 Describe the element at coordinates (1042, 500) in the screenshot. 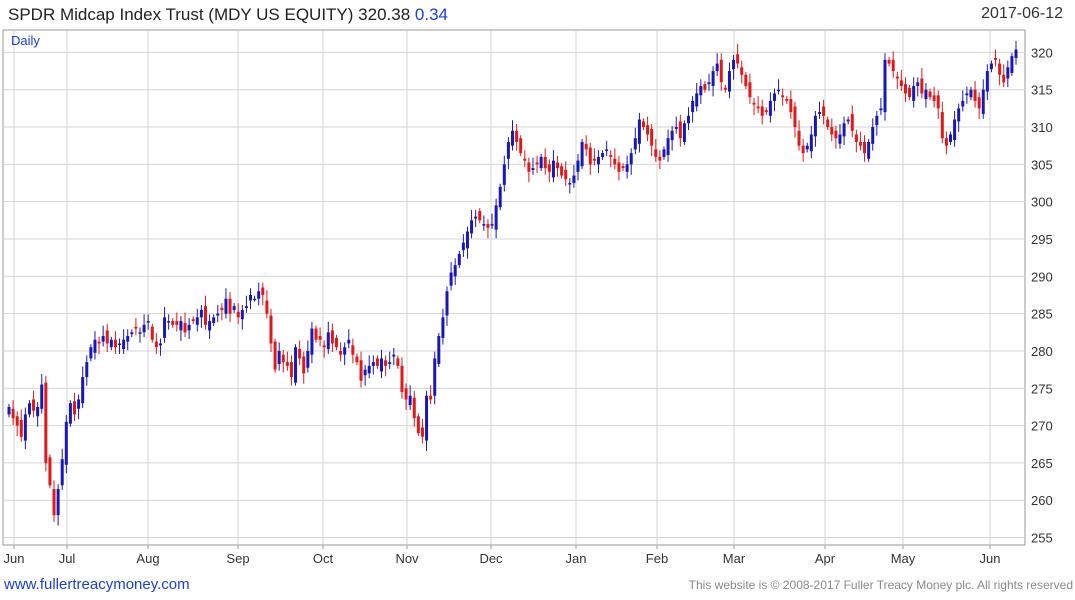

I see `y-tick-label: 260` at that location.